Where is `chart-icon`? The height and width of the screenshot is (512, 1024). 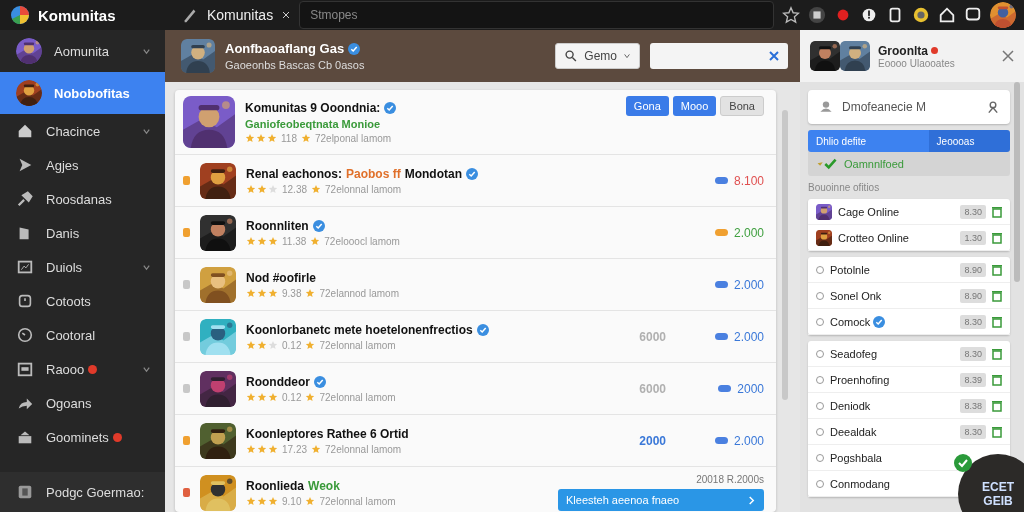 chart-icon is located at coordinates (25, 267).